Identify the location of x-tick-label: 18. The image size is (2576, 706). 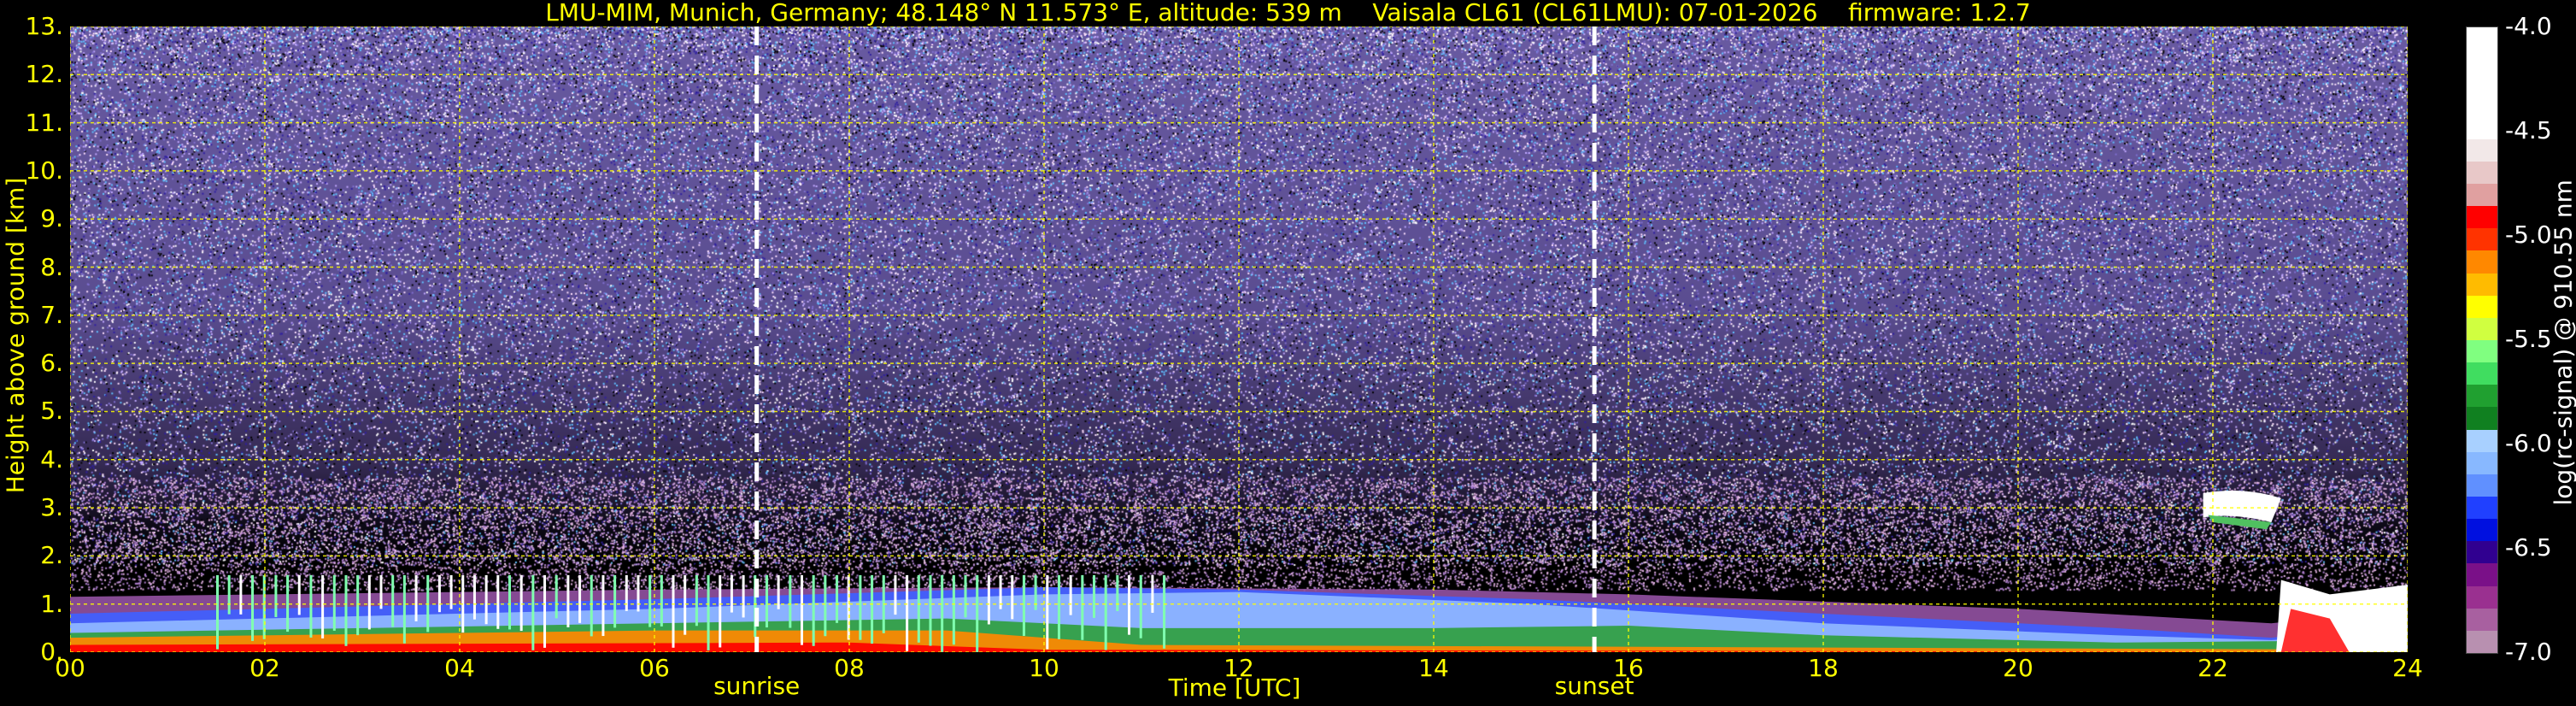
(1824, 668).